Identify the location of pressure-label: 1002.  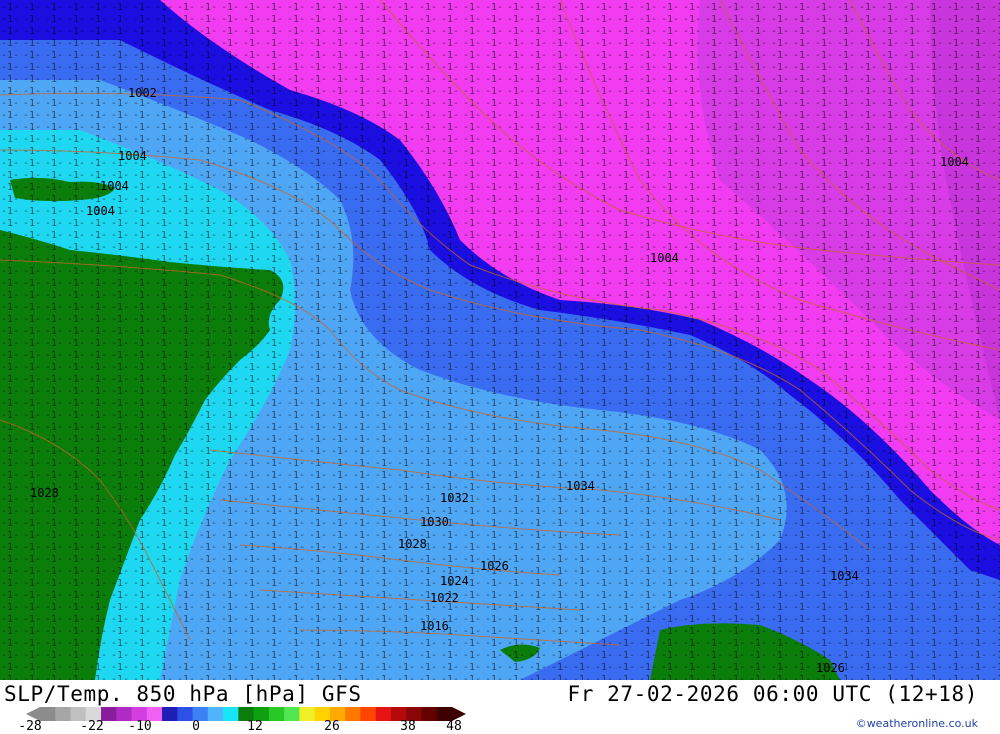
(142, 93).